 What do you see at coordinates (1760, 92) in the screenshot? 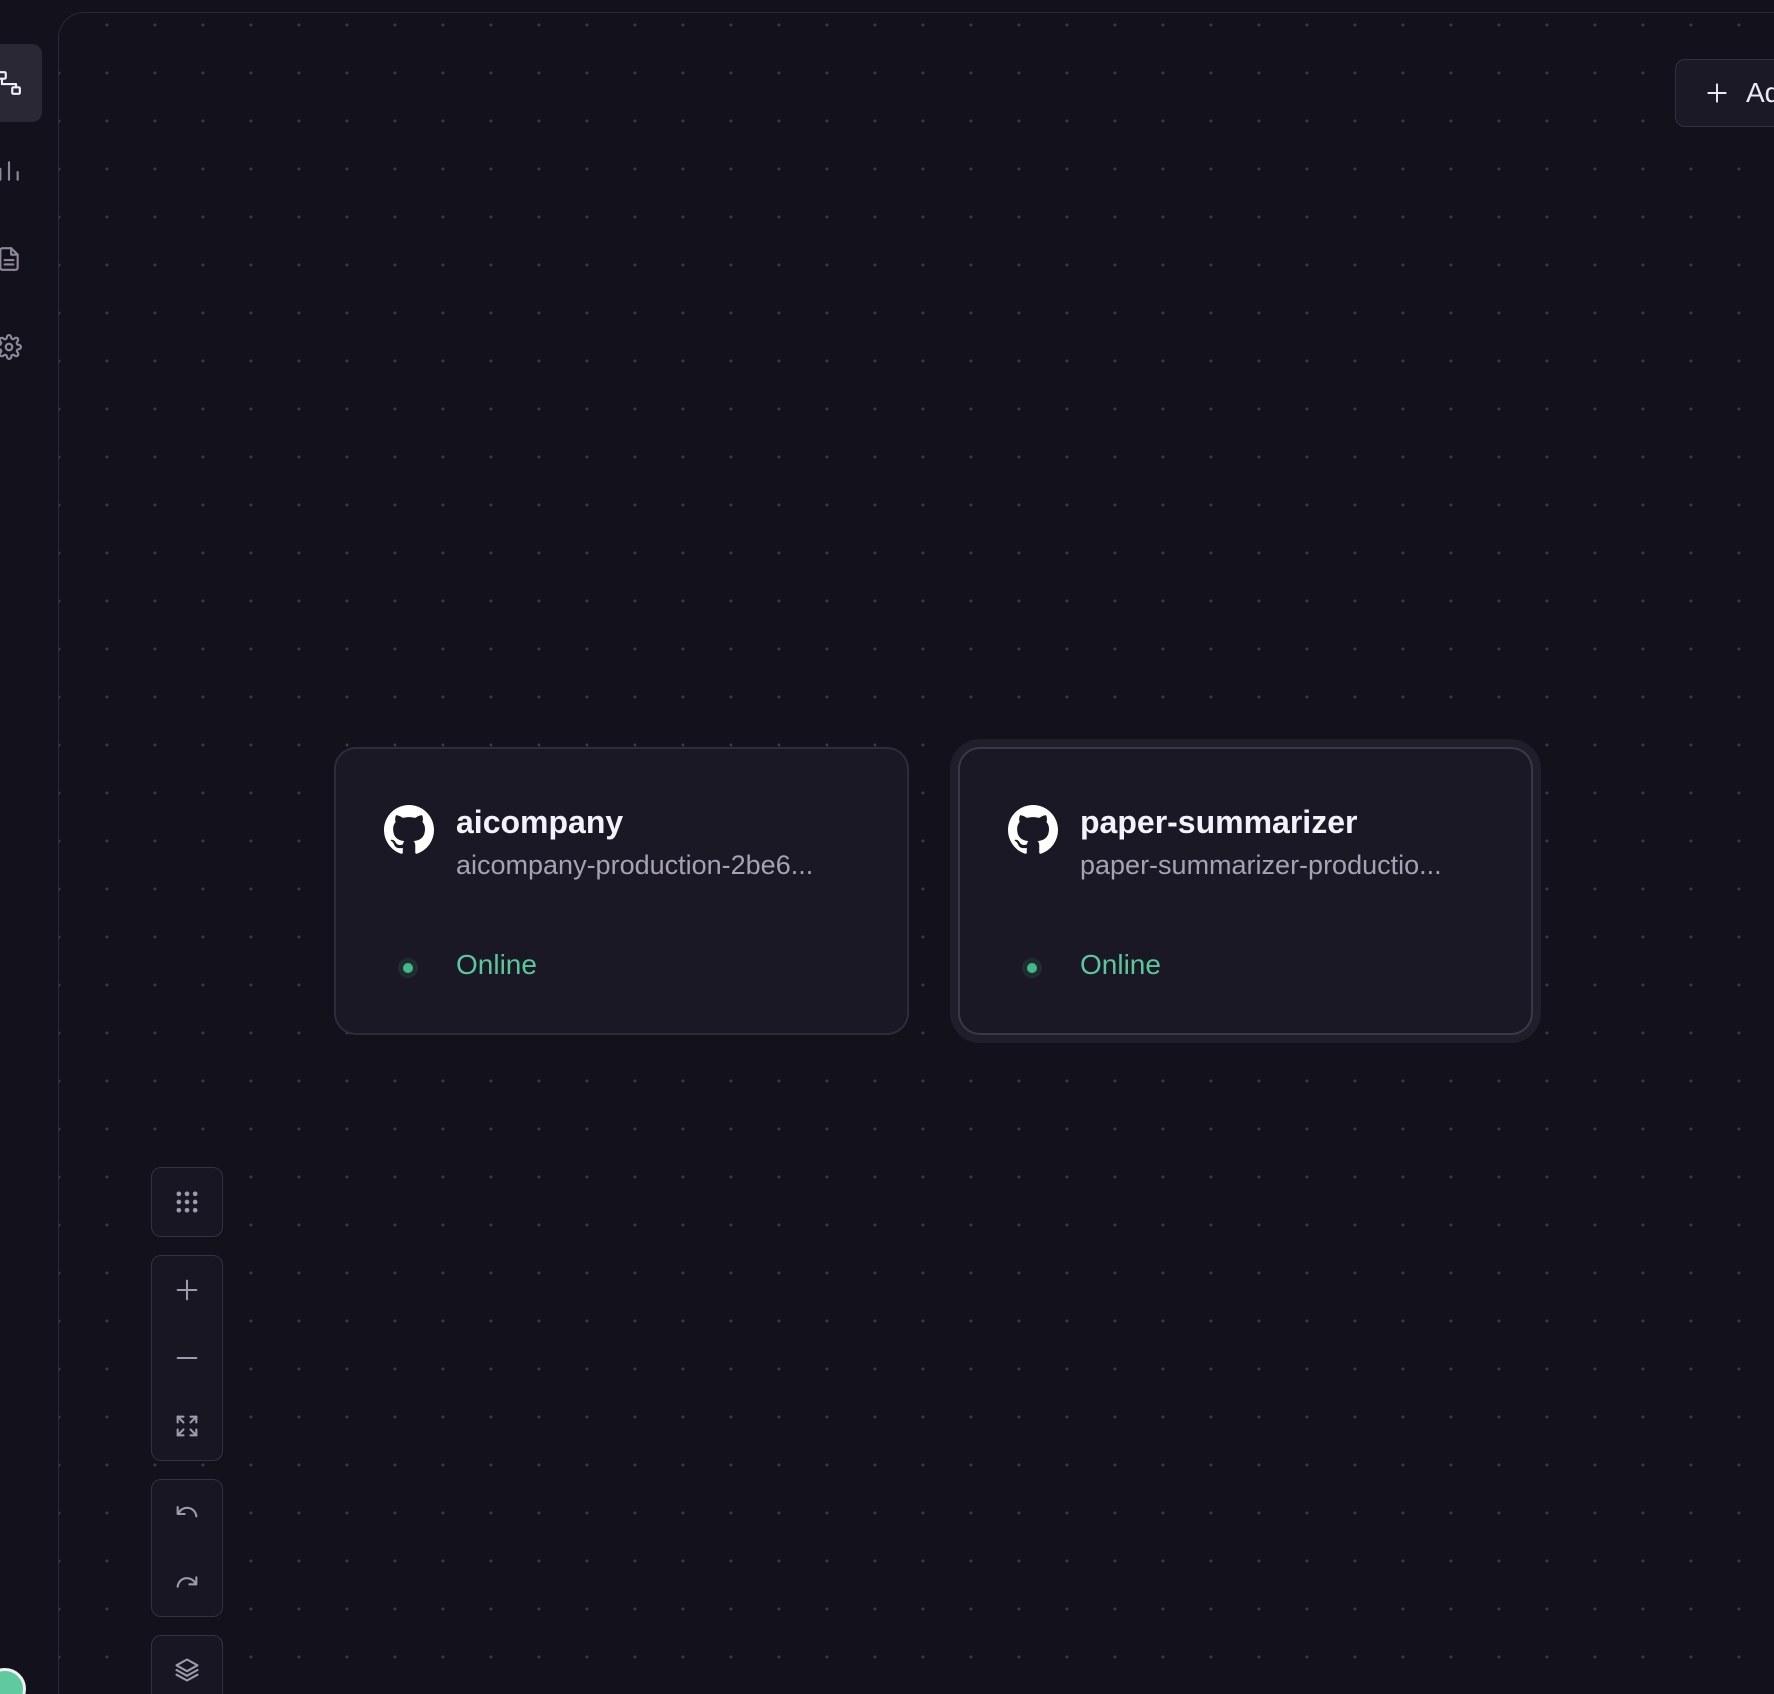
I see `add-button-label: Add` at bounding box center [1760, 92].